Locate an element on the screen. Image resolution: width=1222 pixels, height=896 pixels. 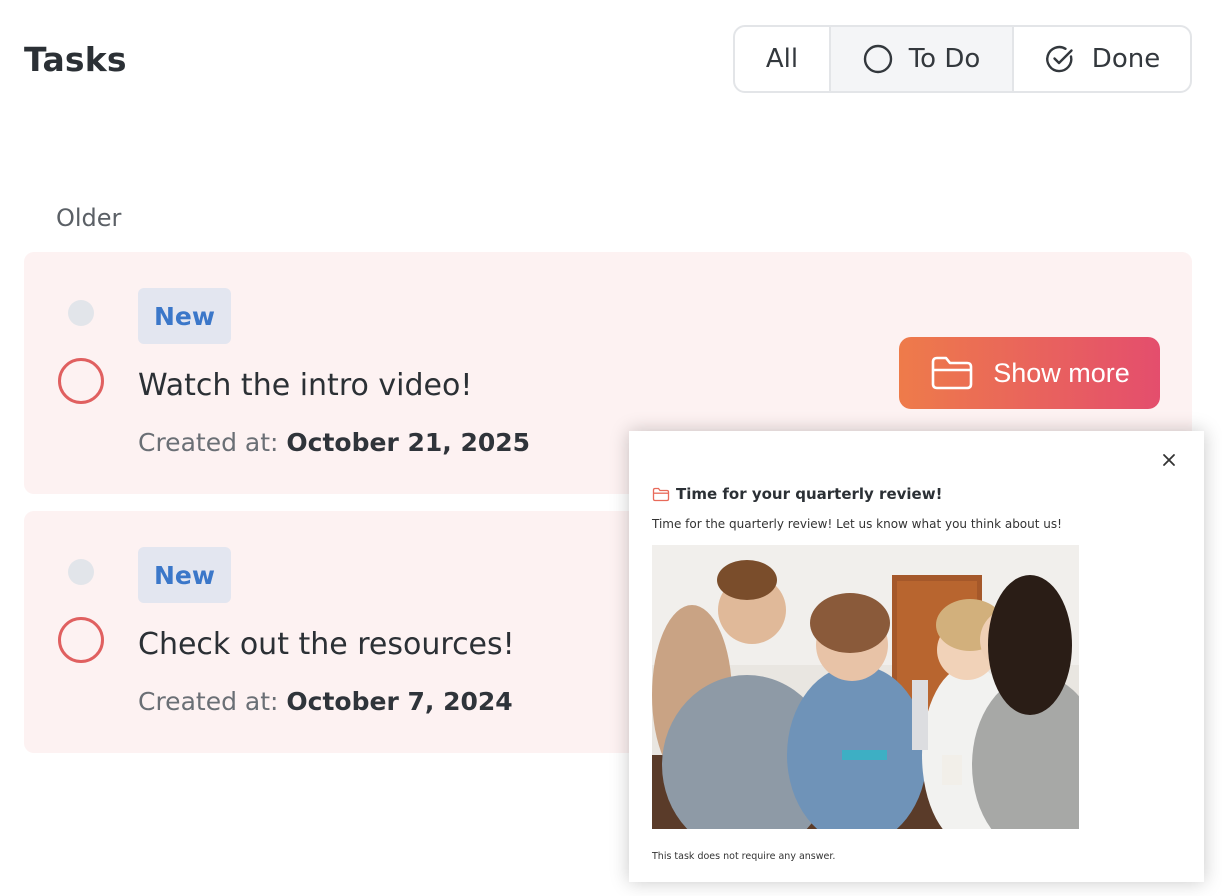
created-date: October 21, 2025 is located at coordinates (408, 442).